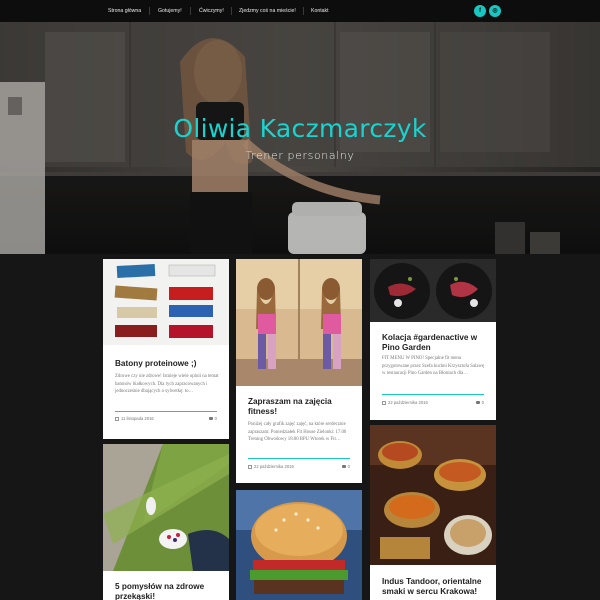 The height and width of the screenshot is (600, 600). I want to click on nav-item-contact: Kontakt, so click(320, 11).